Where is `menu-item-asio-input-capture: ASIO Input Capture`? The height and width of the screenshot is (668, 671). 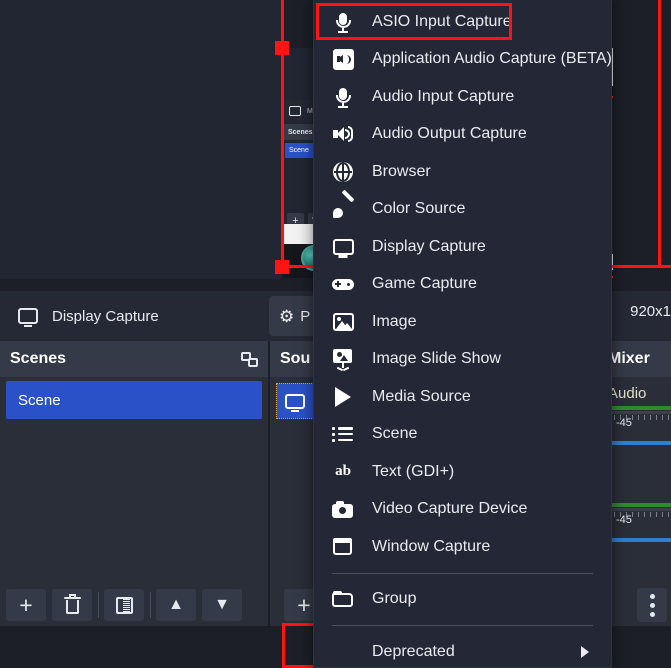
menu-item-asio-input-capture: ASIO Input Capture is located at coordinates (462, 22).